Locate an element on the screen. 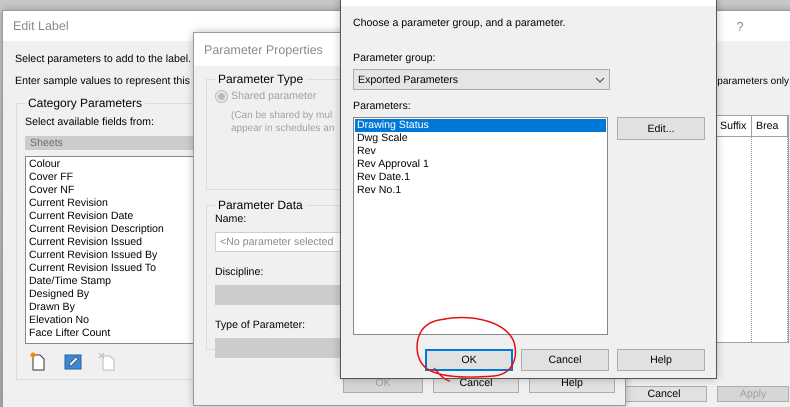 Image resolution: width=790 pixels, height=407 pixels. parameter-list-item: Rev is located at coordinates (480, 151).